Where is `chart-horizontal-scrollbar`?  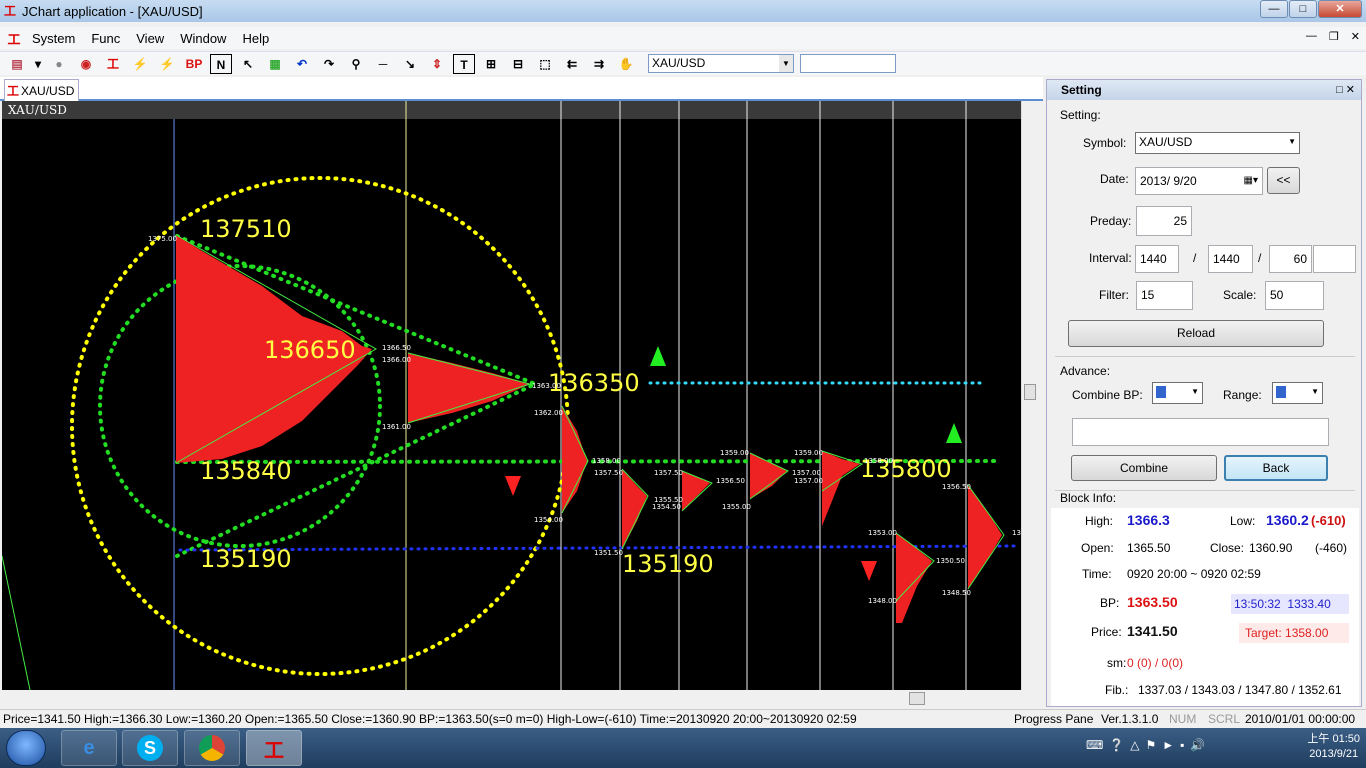
chart-horizontal-scrollbar is located at coordinates (511, 698).